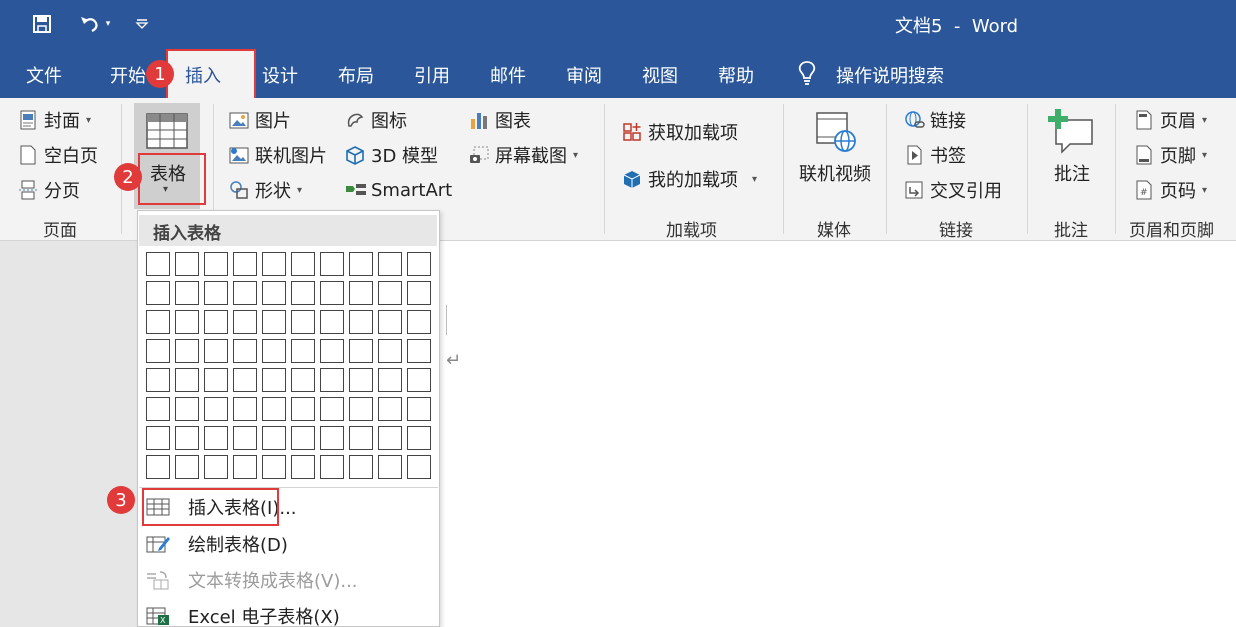 Image resolution: width=1236 pixels, height=627 pixels. Describe the element at coordinates (42, 24) in the screenshot. I see `save-icon` at that location.